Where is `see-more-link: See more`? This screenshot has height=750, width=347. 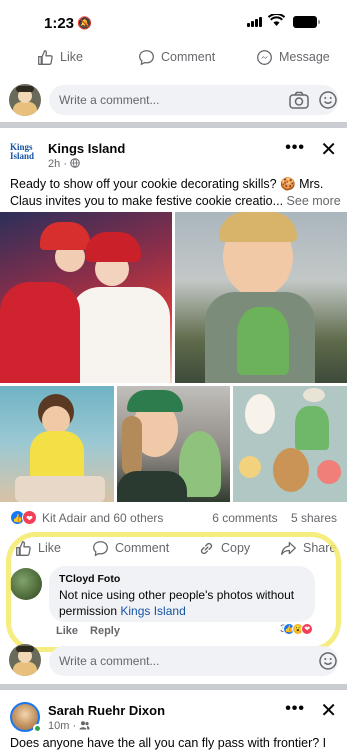
see-more-link: See more is located at coordinates (314, 201).